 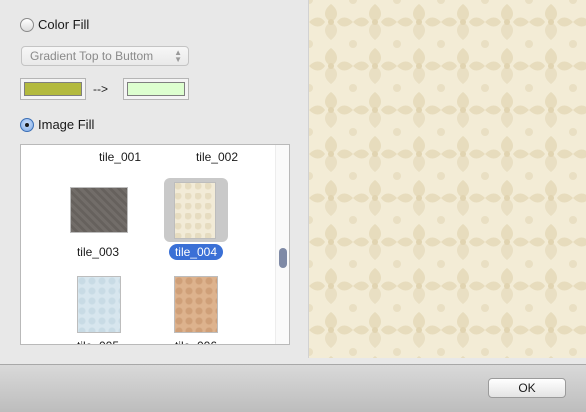 What do you see at coordinates (282, 244) in the screenshot?
I see `browser-scrollbar` at bounding box center [282, 244].